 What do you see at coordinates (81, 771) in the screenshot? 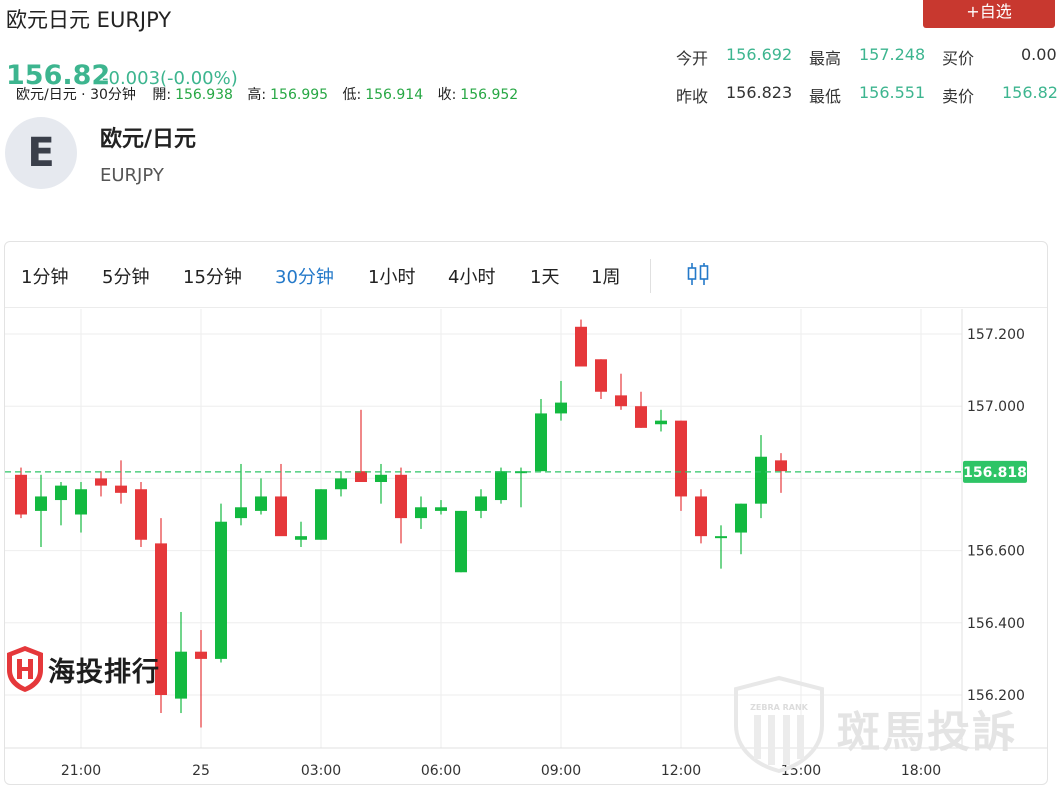
I see `x-tick-label: 21:00` at bounding box center [81, 771].